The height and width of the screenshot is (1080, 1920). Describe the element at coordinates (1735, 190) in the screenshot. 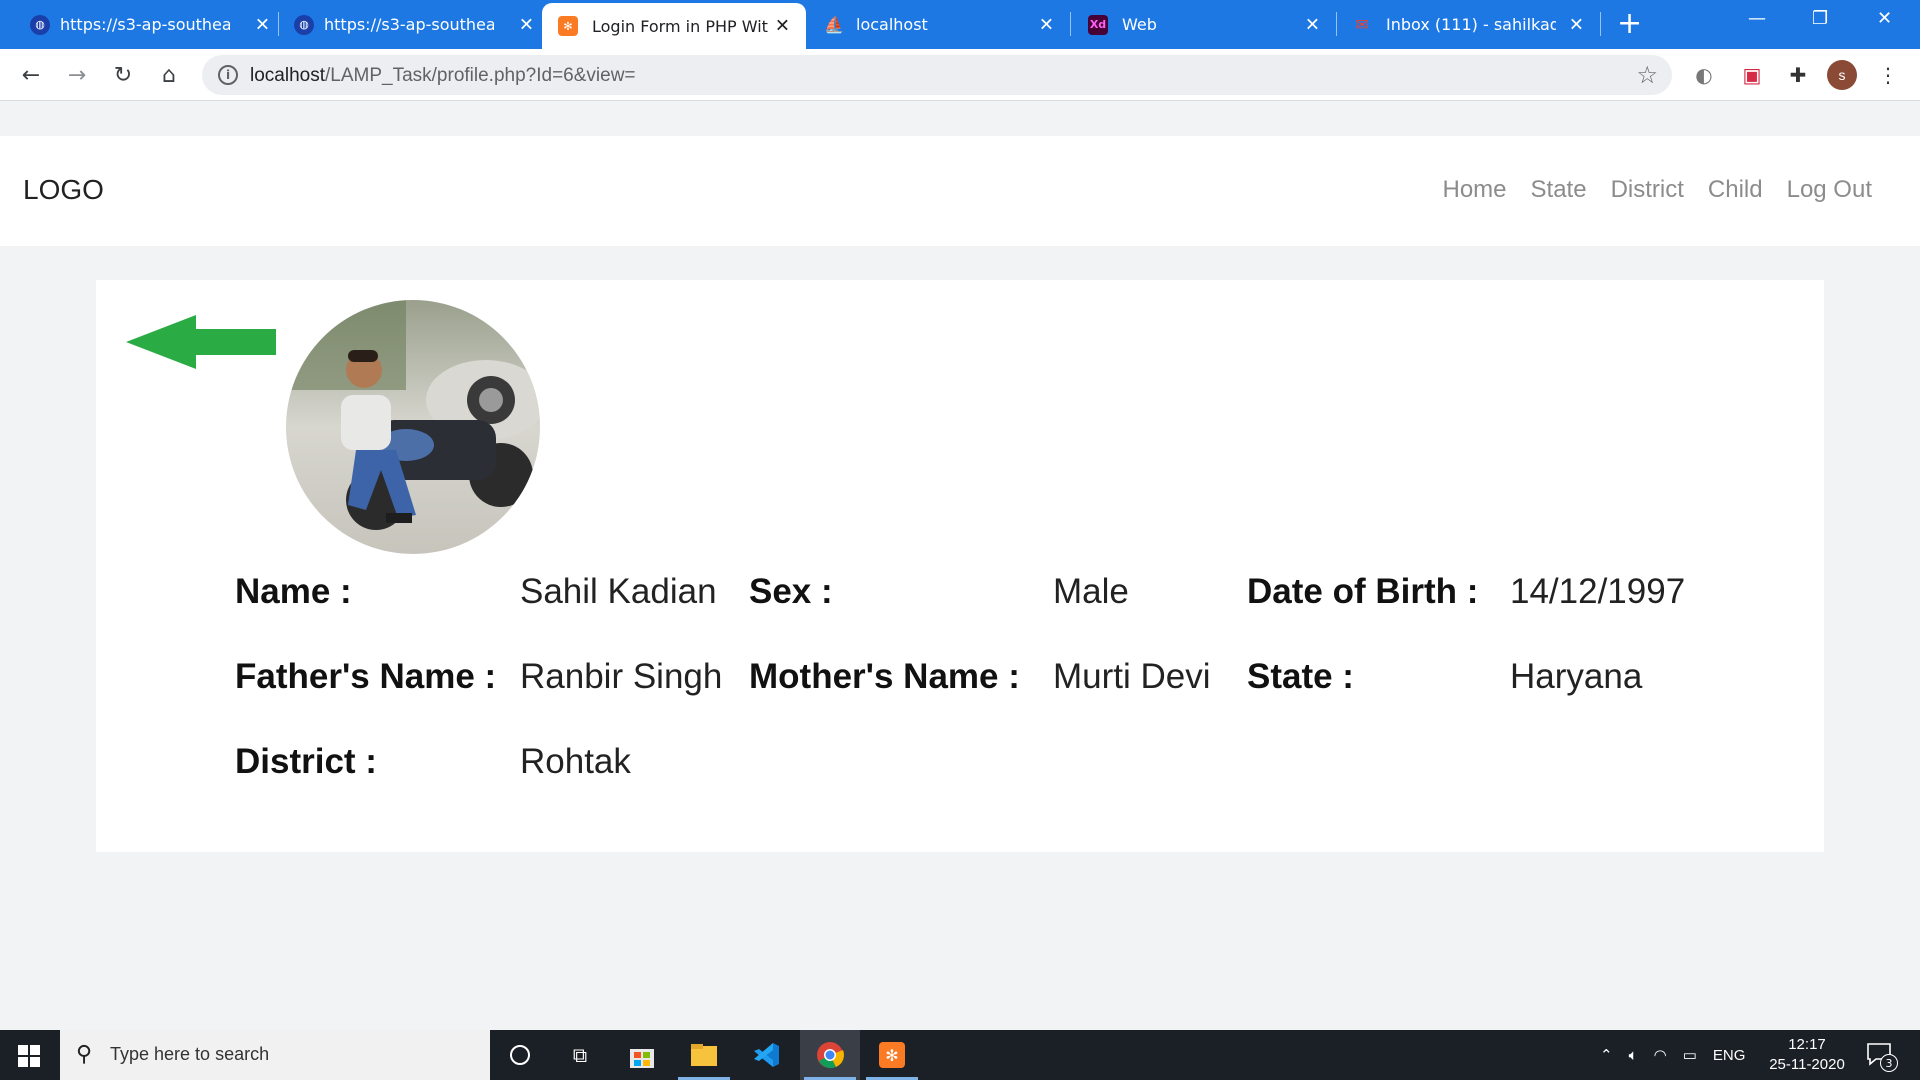

I see `nav-child: Child` at that location.